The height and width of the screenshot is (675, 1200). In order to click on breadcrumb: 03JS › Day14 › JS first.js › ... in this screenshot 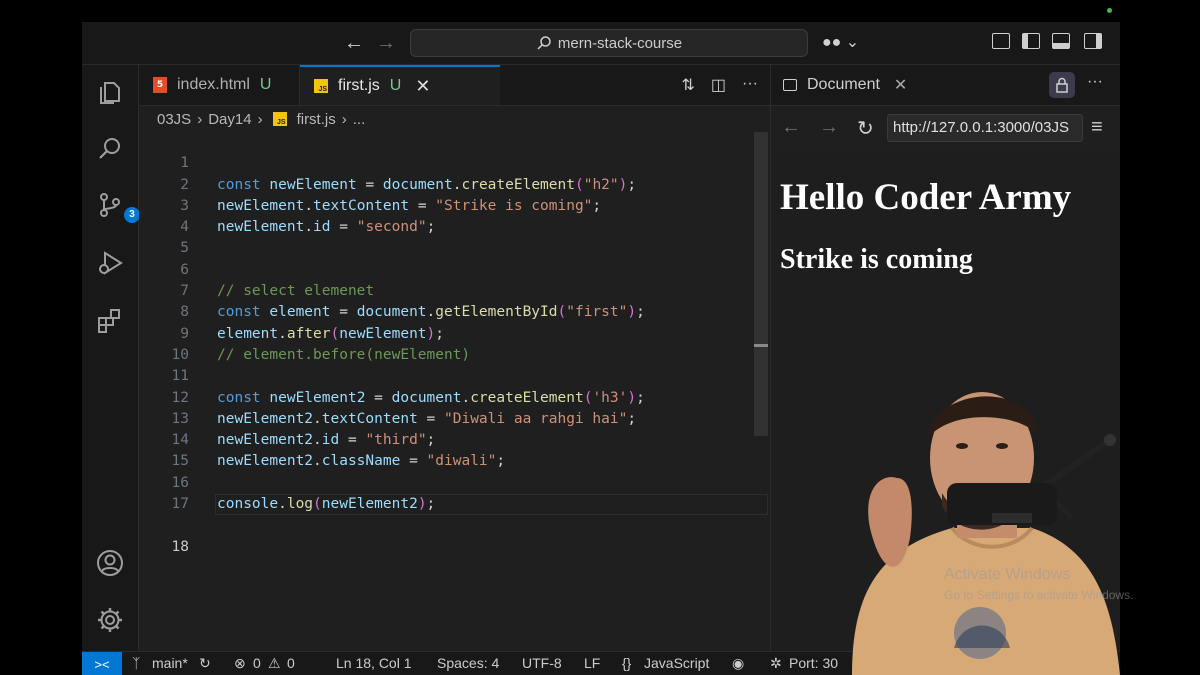, I will do `click(454, 119)`.